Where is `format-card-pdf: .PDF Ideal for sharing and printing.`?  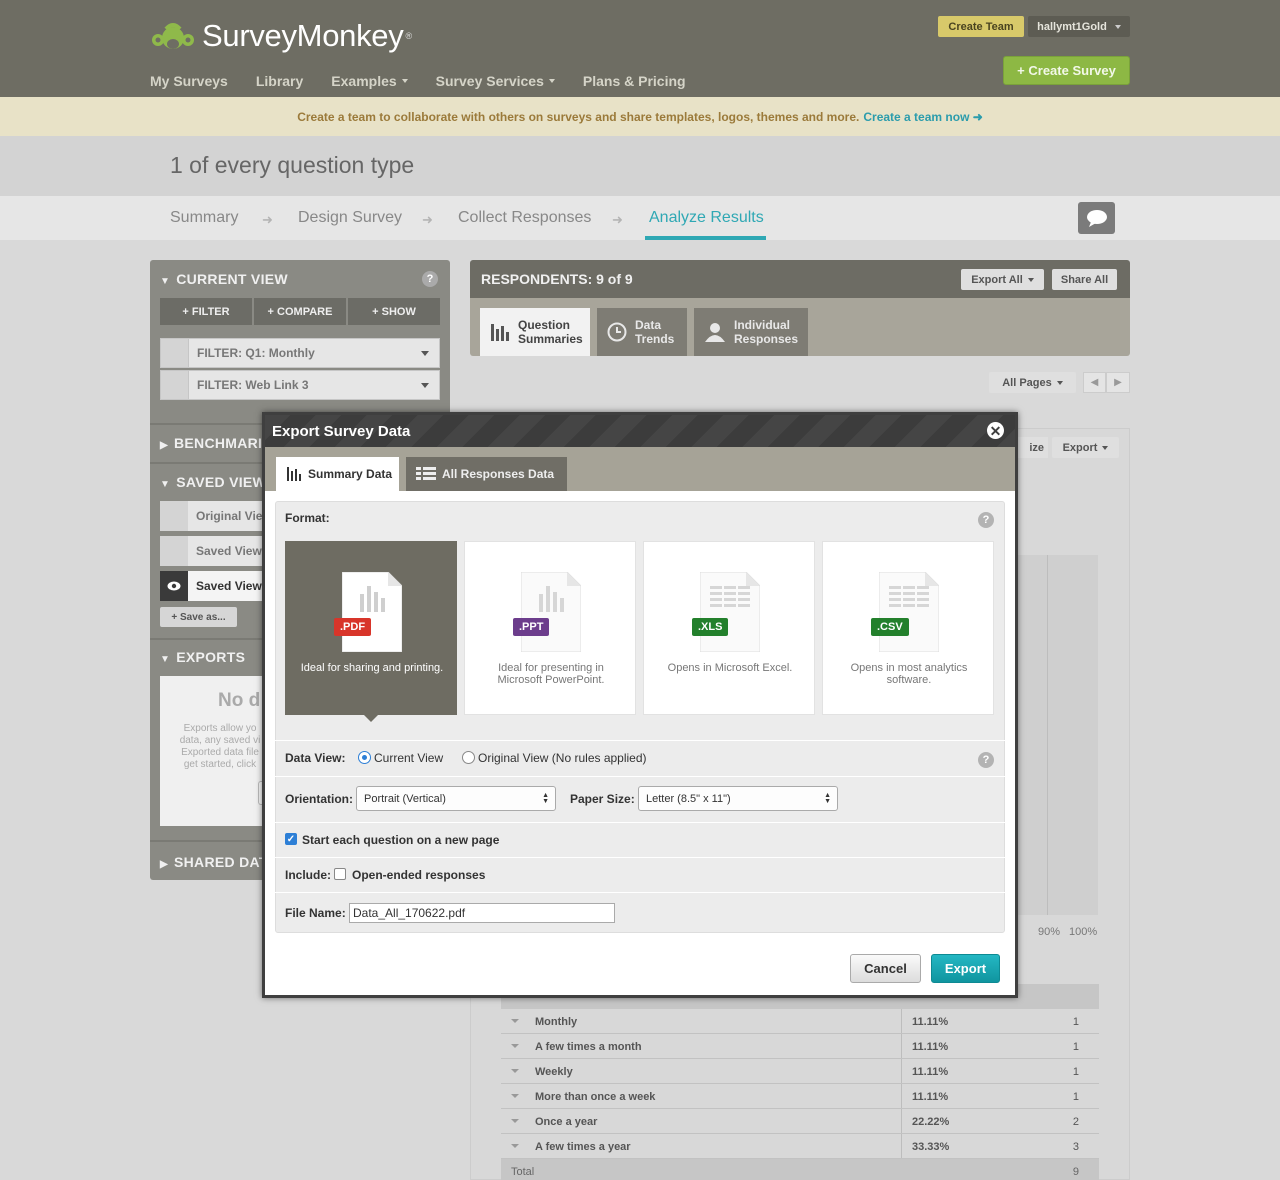 format-card-pdf: .PDF Ideal for sharing and printing. is located at coordinates (371, 628).